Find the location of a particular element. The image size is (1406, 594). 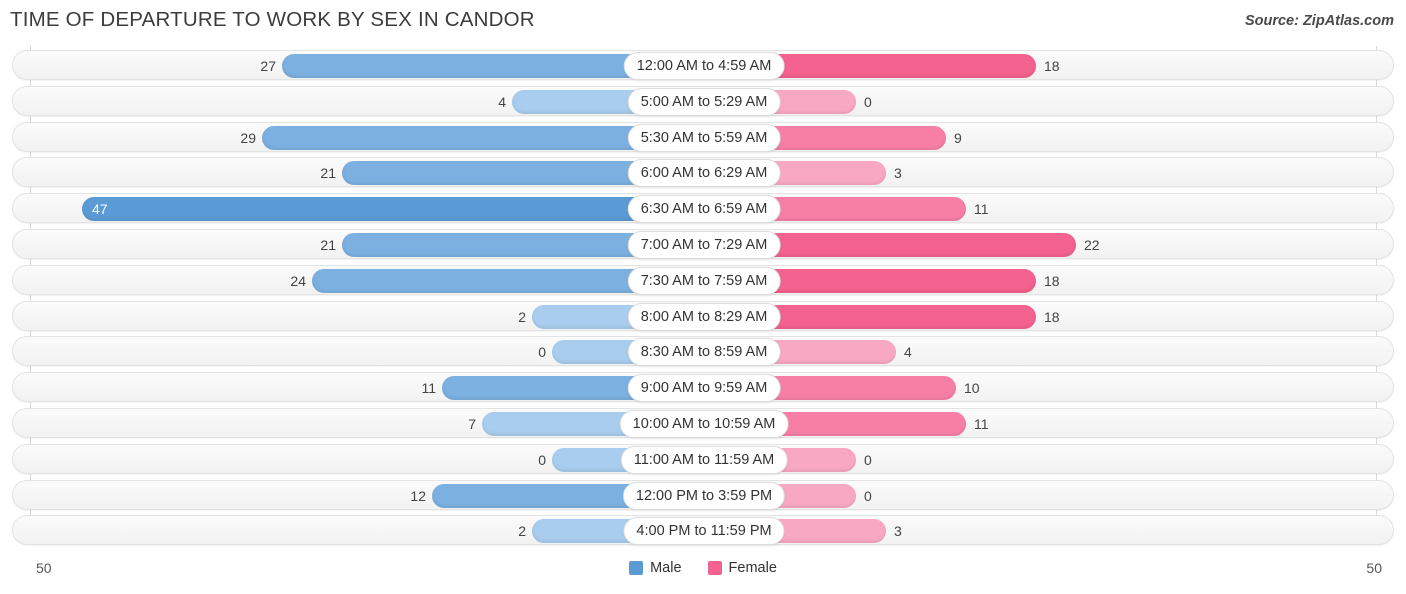

table-row: 24 18 7:30 AM to 7:59 AM is located at coordinates (703, 279).